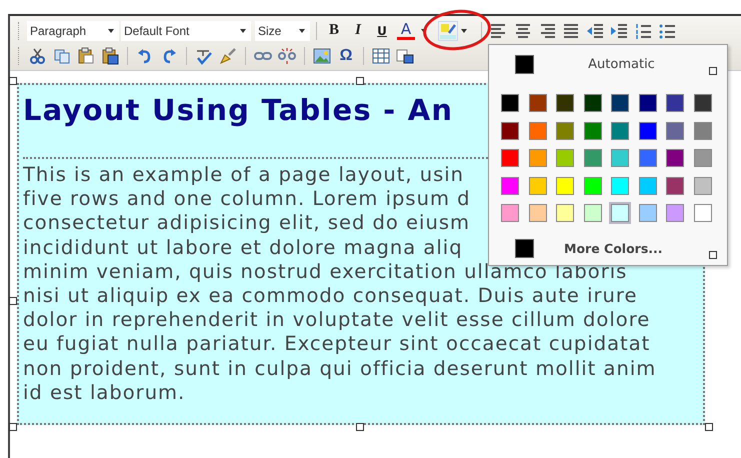  Describe the element at coordinates (86, 55) in the screenshot. I see `paste-icon` at that location.